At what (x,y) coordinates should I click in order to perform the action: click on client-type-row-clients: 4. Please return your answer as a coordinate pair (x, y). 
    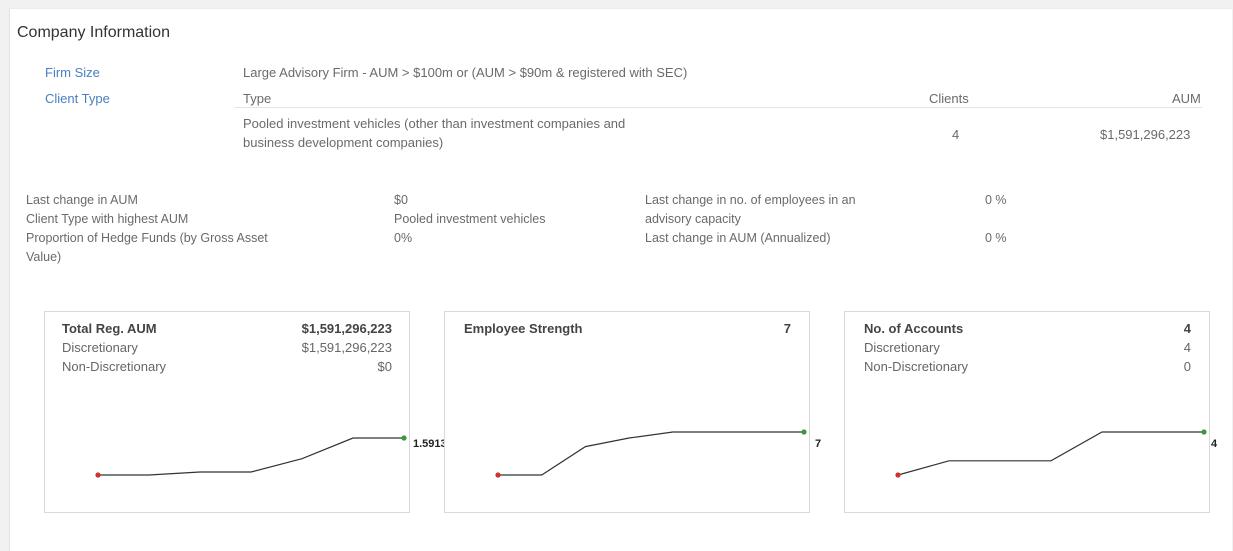
    Looking at the image, I should click on (956, 134).